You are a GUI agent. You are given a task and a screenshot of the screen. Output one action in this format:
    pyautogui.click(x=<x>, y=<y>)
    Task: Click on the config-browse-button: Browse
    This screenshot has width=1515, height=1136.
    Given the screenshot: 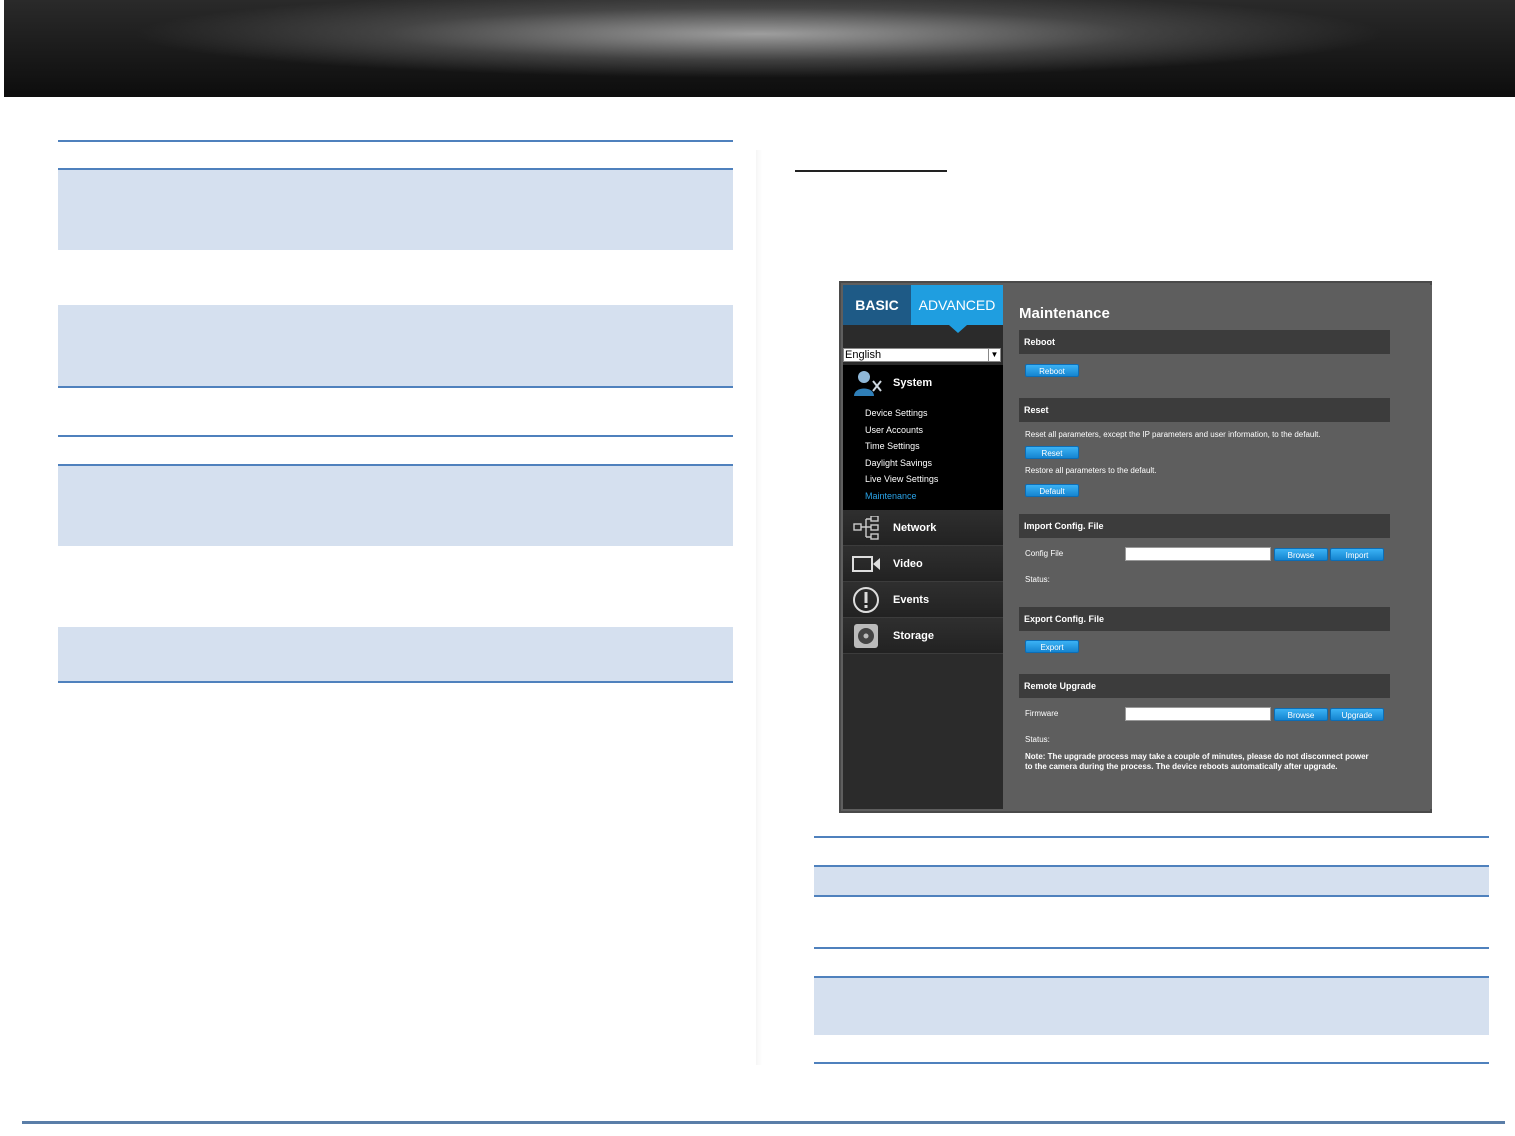 What is the action you would take?
    pyautogui.click(x=1301, y=554)
    